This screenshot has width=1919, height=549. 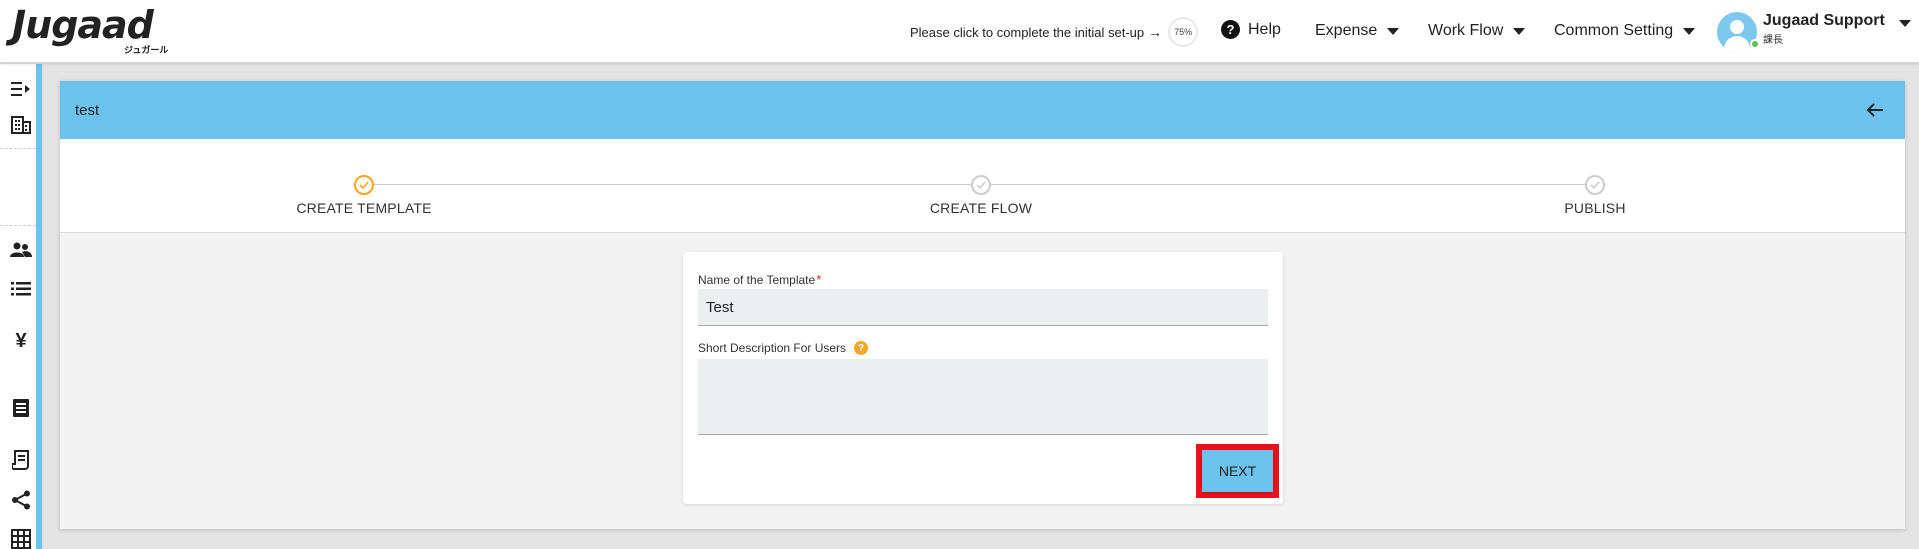 What do you see at coordinates (757, 279) in the screenshot?
I see `template-name-label-text: Name of the Template` at bounding box center [757, 279].